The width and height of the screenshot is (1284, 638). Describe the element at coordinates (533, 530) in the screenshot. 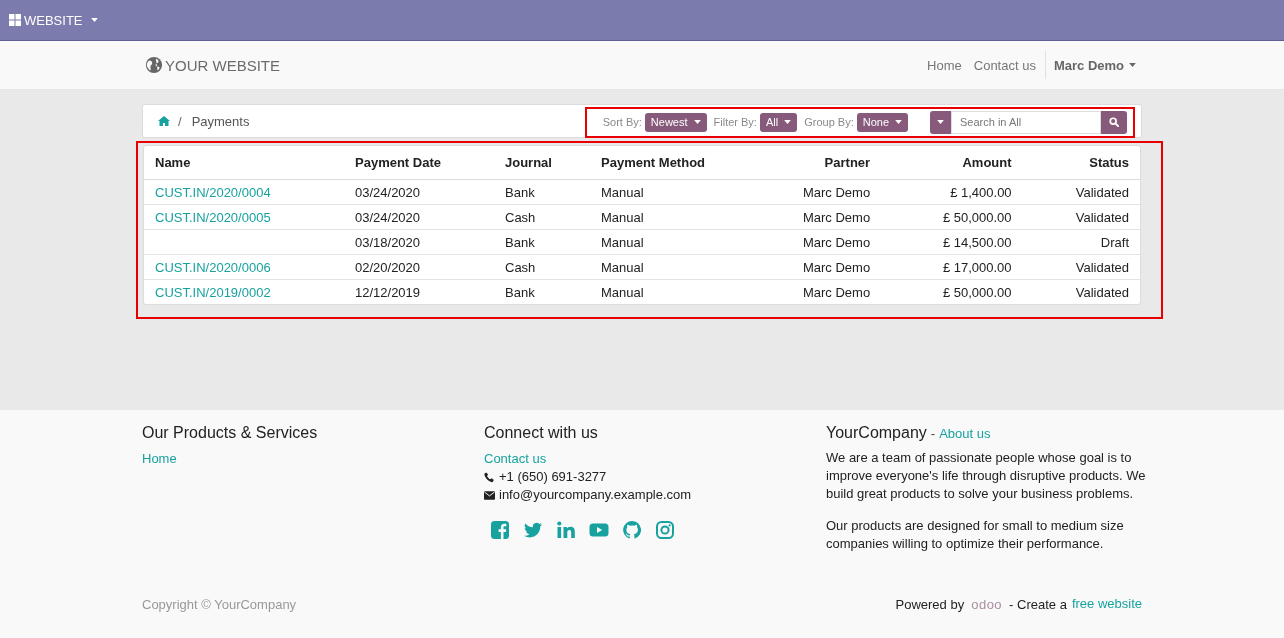

I see `twitter-icon` at that location.